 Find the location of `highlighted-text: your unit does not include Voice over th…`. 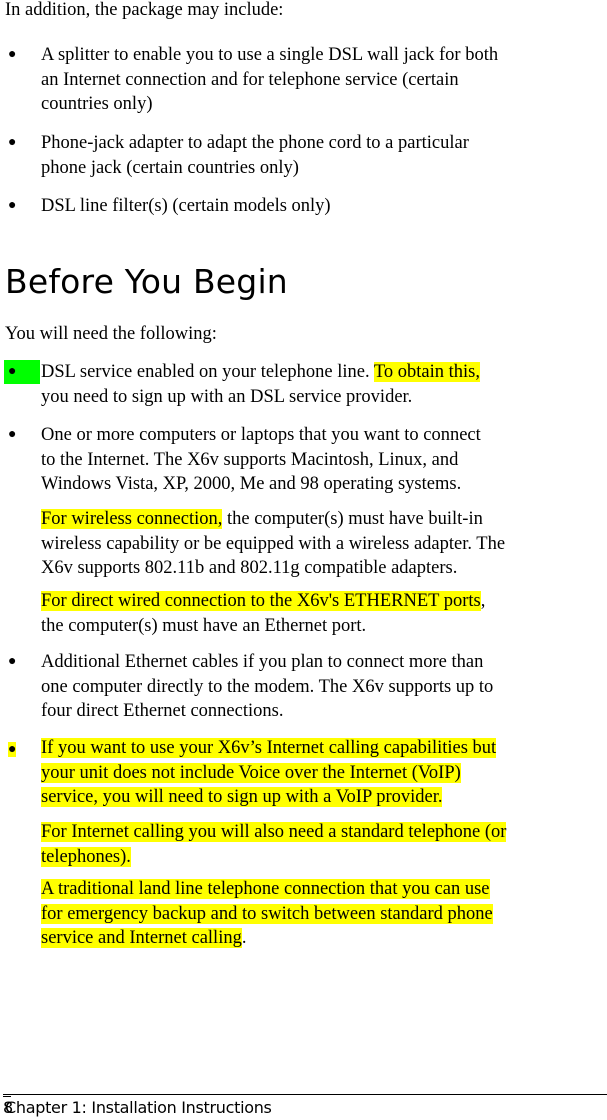

highlighted-text: your unit does not include Voice over th… is located at coordinates (251, 772).